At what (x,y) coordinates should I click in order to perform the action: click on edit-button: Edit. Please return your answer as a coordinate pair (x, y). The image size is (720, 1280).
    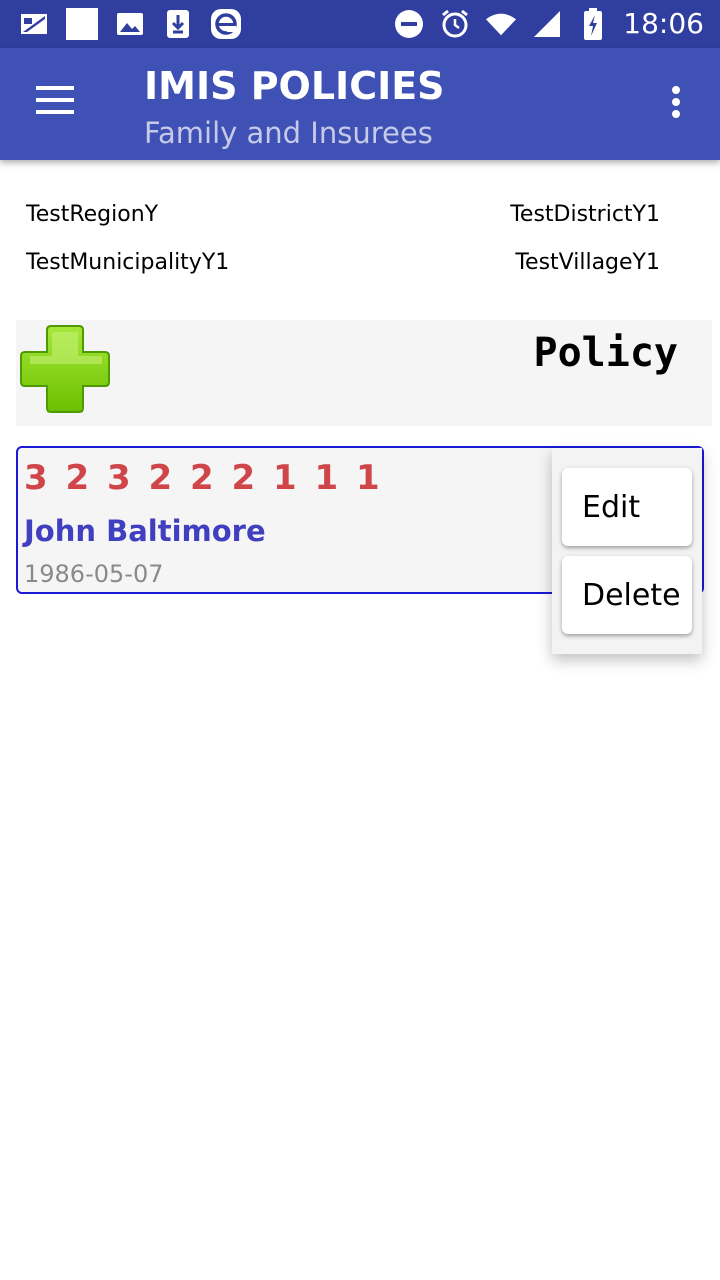
    Looking at the image, I should click on (627, 507).